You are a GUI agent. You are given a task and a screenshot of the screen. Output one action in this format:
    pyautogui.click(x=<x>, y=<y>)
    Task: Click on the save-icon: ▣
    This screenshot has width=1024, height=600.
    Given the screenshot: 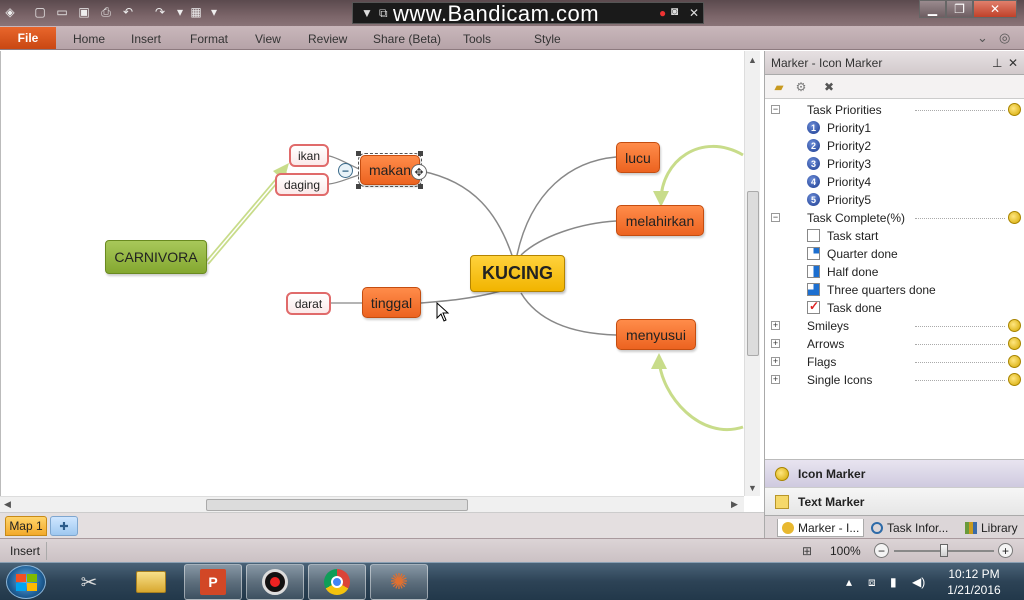 What is the action you would take?
    pyautogui.click(x=84, y=12)
    